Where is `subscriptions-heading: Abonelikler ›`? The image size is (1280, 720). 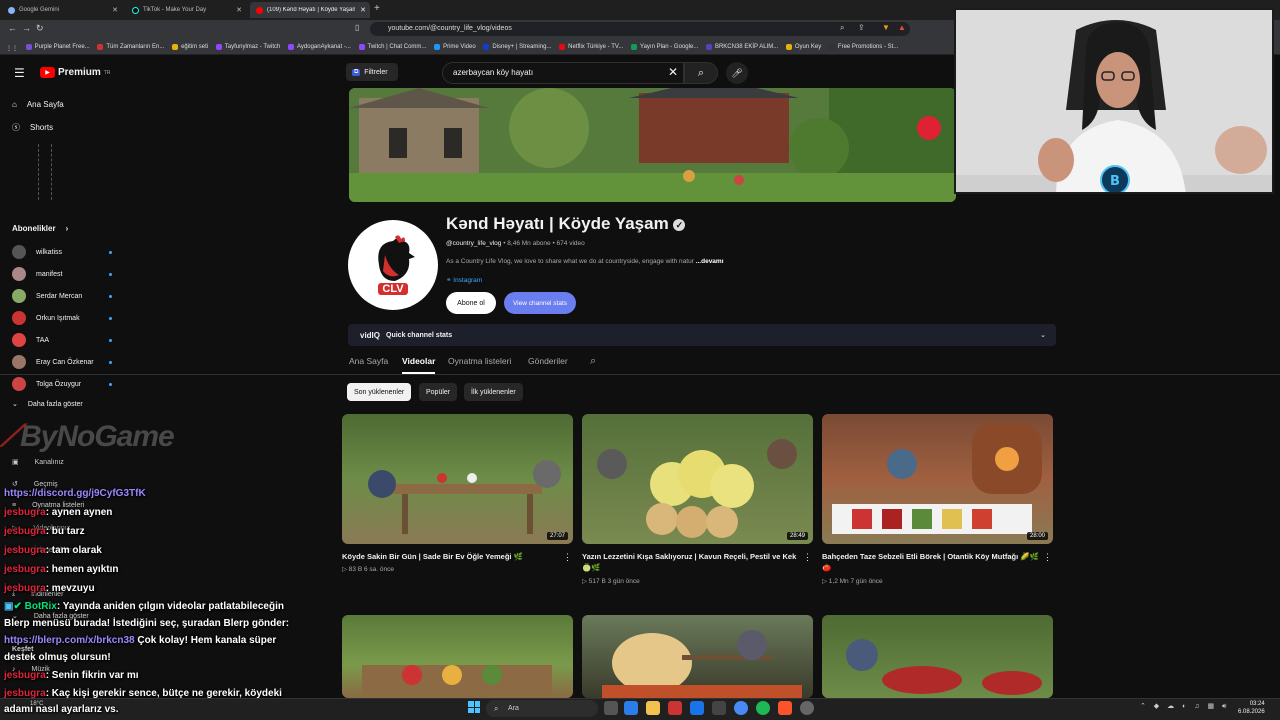 subscriptions-heading: Abonelikler › is located at coordinates (40, 228).